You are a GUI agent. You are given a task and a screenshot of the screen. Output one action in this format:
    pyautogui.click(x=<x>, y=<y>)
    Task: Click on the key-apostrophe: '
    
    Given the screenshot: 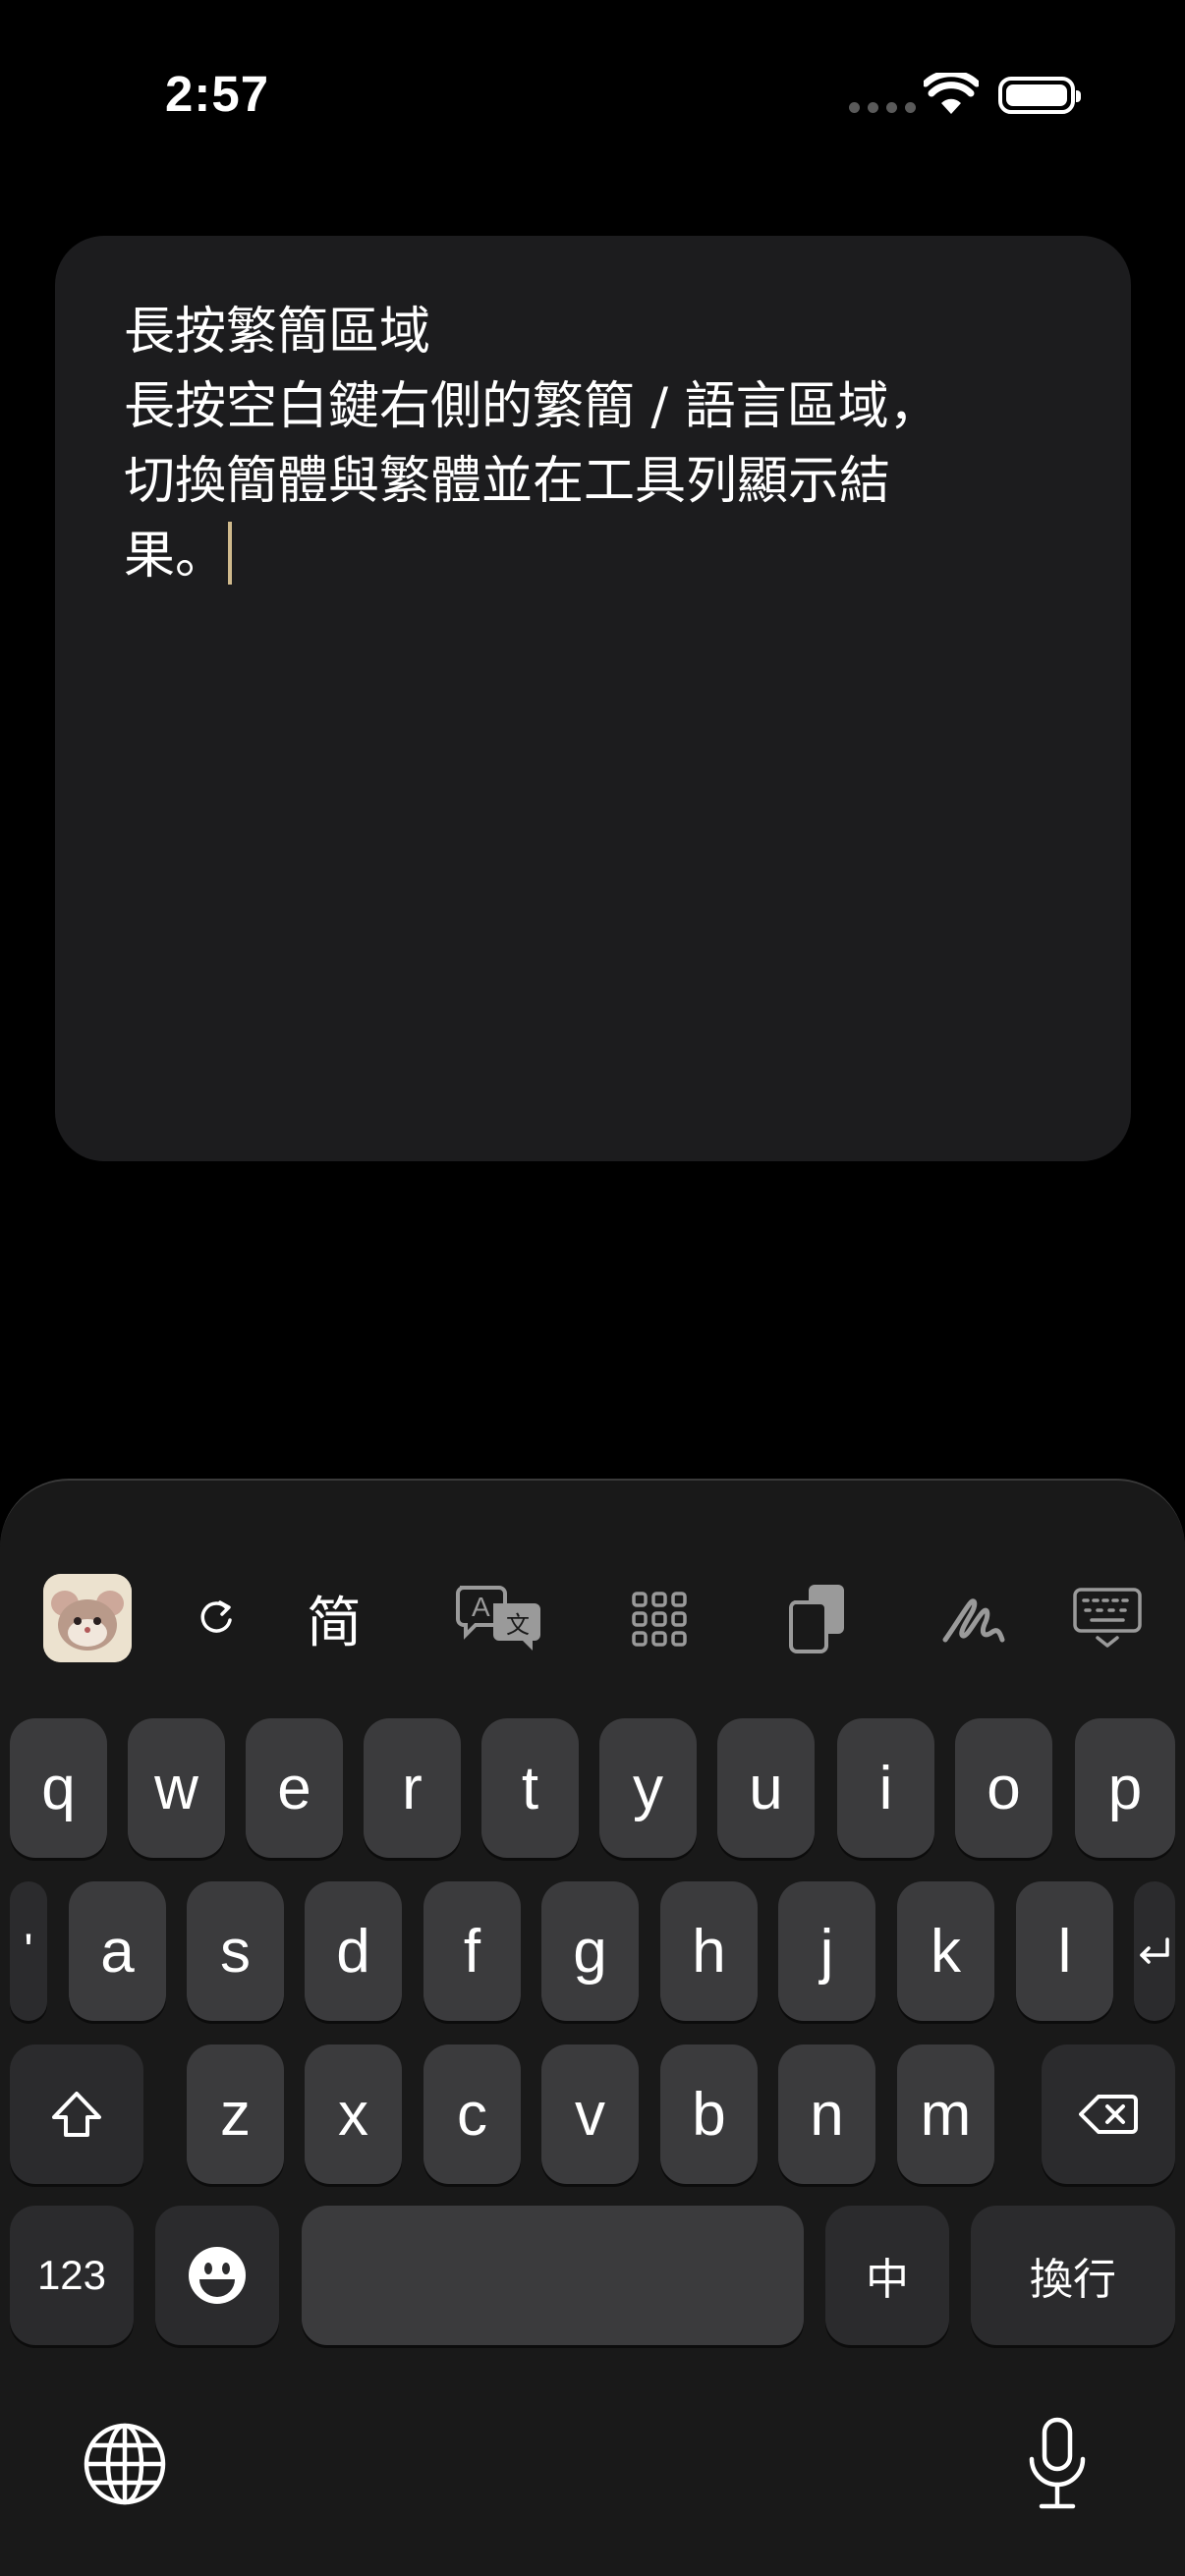 What is the action you would take?
    pyautogui.click(x=29, y=1951)
    